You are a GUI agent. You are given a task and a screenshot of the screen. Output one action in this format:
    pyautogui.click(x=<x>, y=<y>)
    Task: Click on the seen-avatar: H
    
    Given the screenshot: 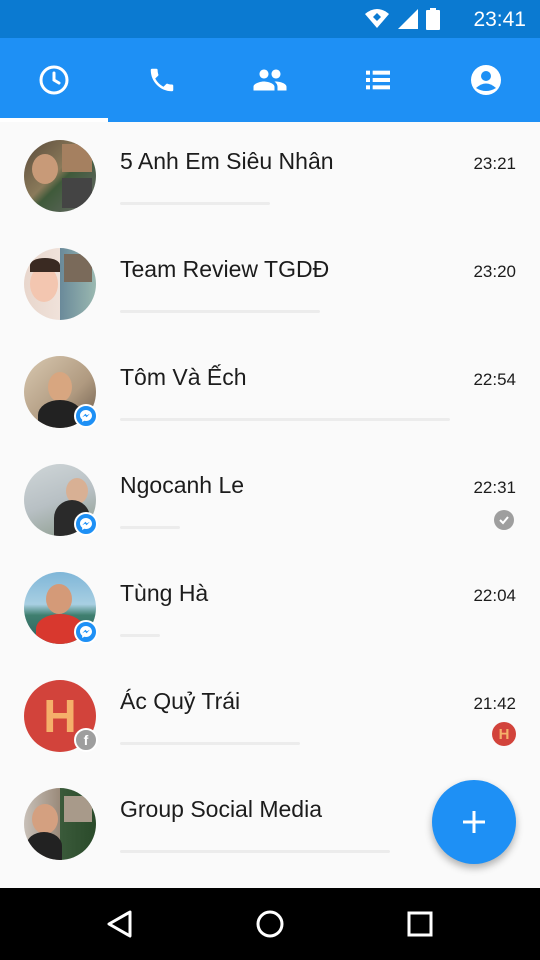 What is the action you would take?
    pyautogui.click(x=504, y=734)
    